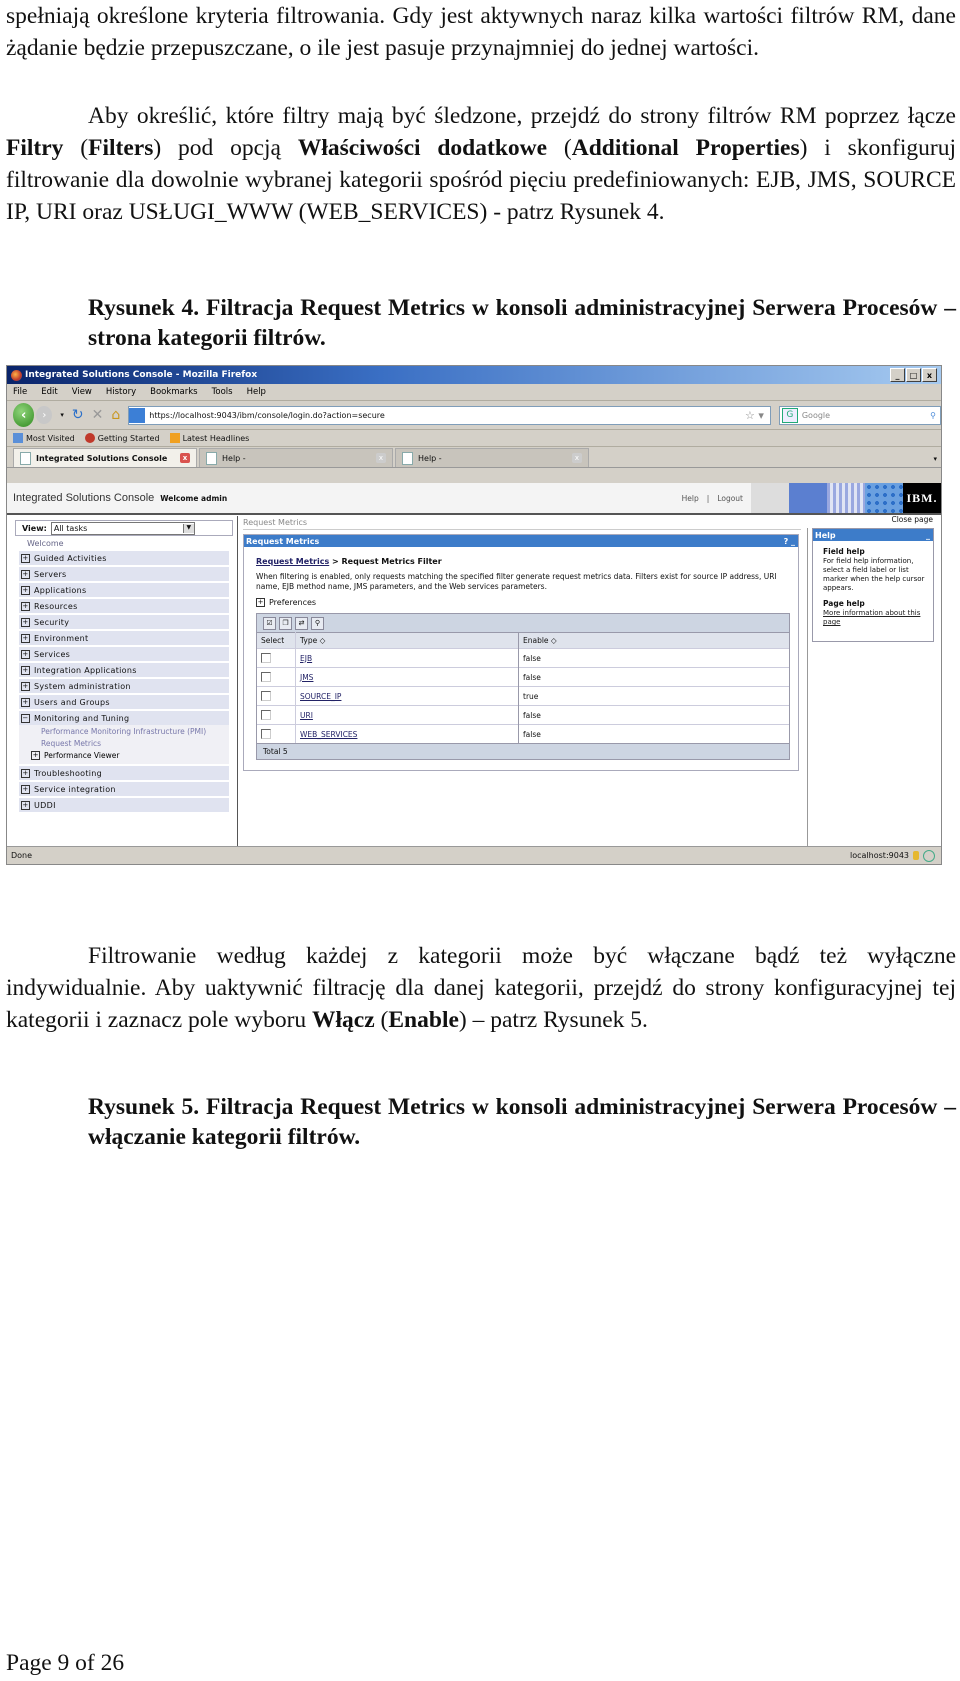  Describe the element at coordinates (124, 590) in the screenshot. I see `nav-applications: + Applications` at that location.